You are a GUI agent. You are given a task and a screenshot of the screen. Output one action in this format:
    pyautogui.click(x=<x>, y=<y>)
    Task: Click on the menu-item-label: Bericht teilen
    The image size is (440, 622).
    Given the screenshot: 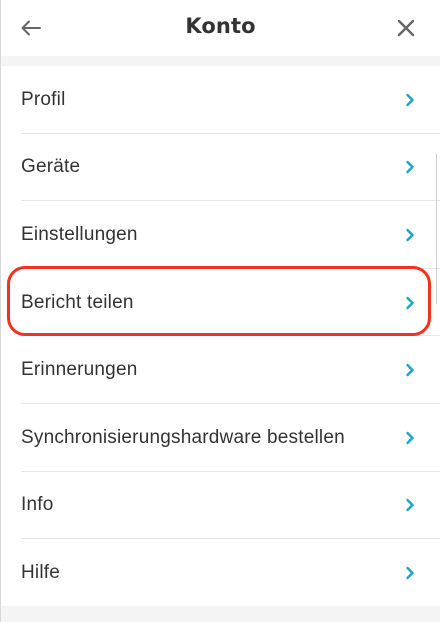 What is the action you would take?
    pyautogui.click(x=77, y=302)
    